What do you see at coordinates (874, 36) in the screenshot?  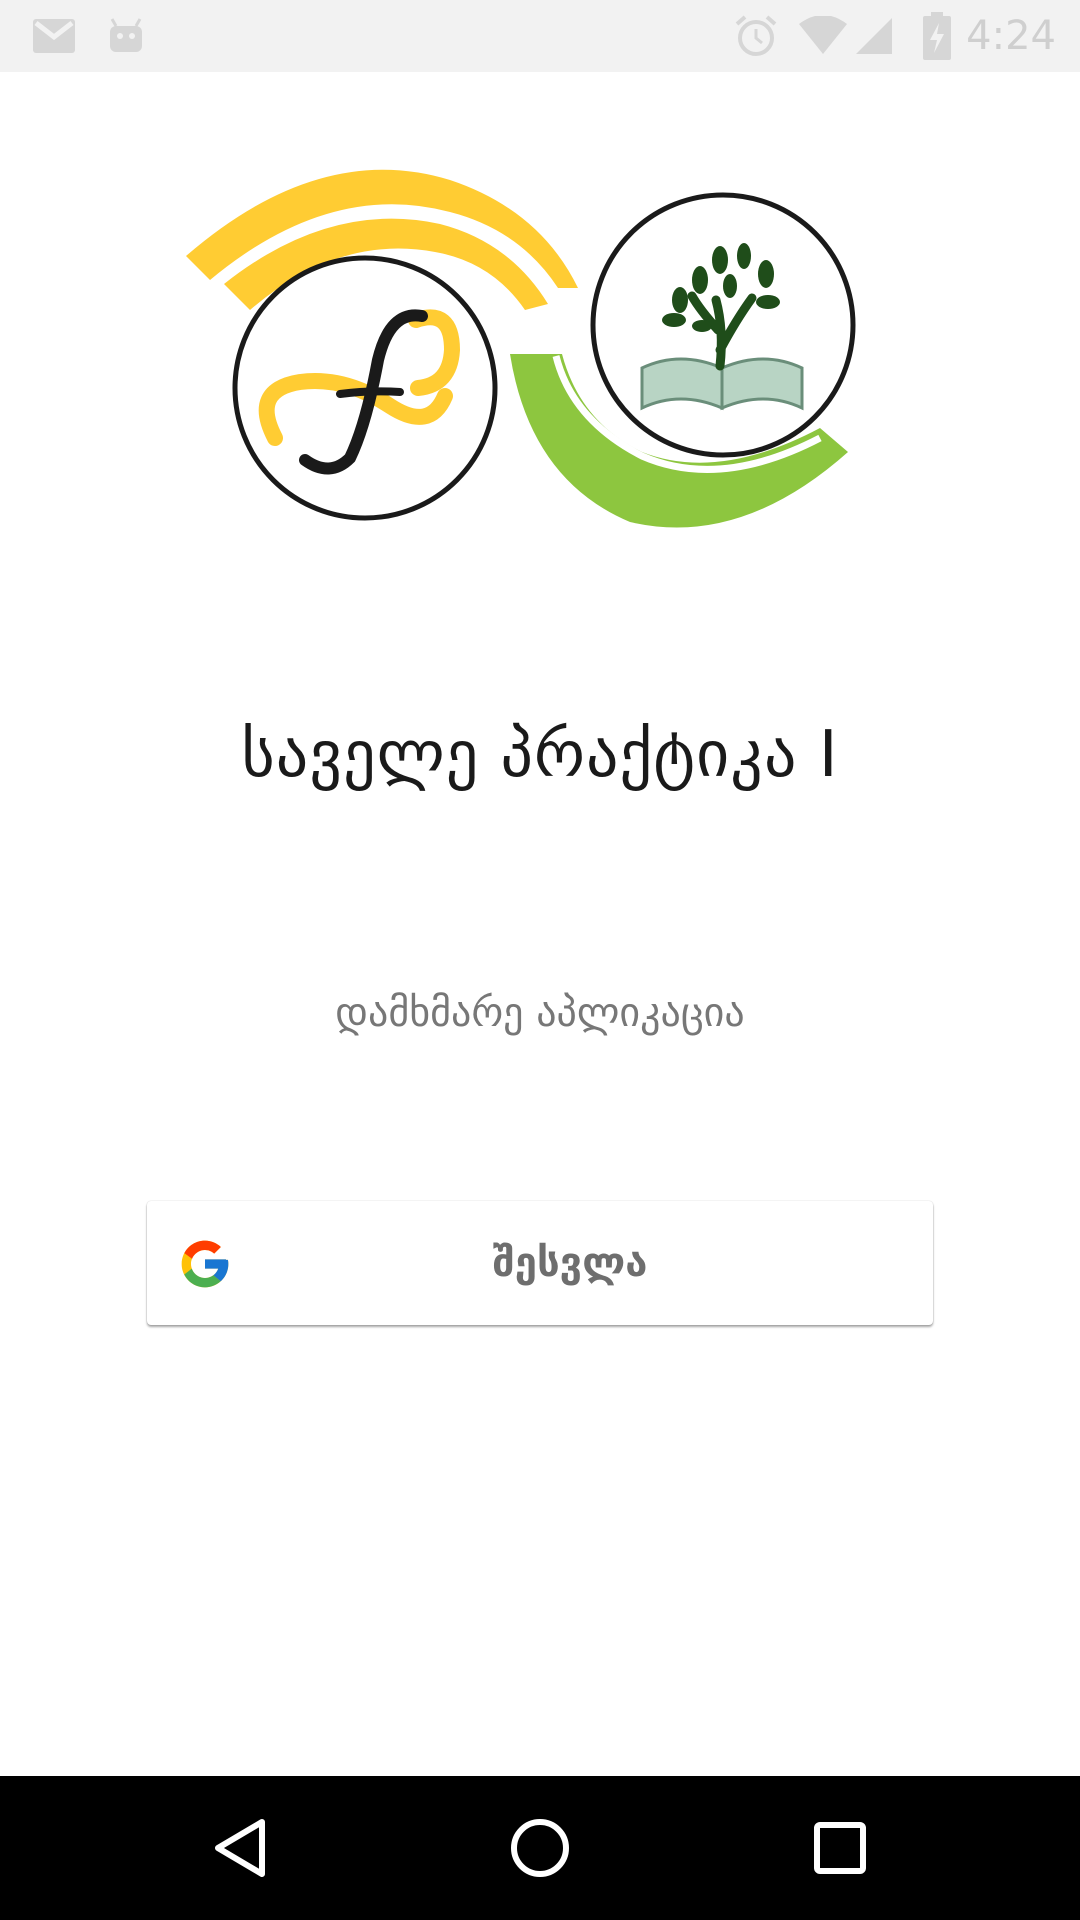 I see `signal-icon` at bounding box center [874, 36].